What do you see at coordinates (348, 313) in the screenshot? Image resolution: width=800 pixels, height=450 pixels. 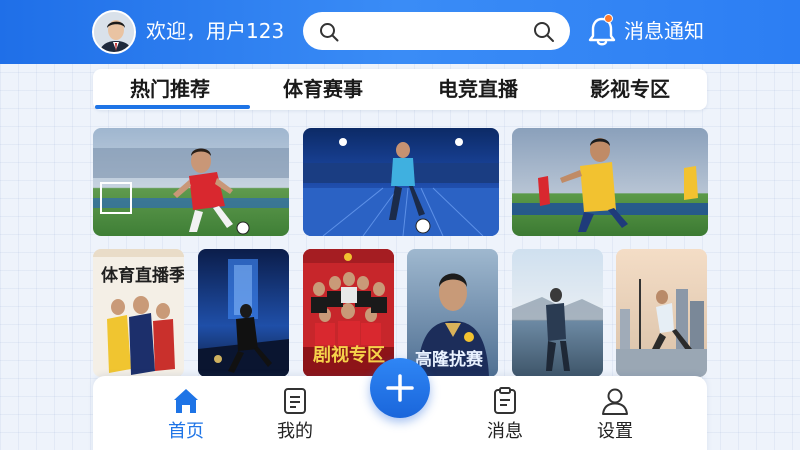 I see `poster-card: 剧视专区` at bounding box center [348, 313].